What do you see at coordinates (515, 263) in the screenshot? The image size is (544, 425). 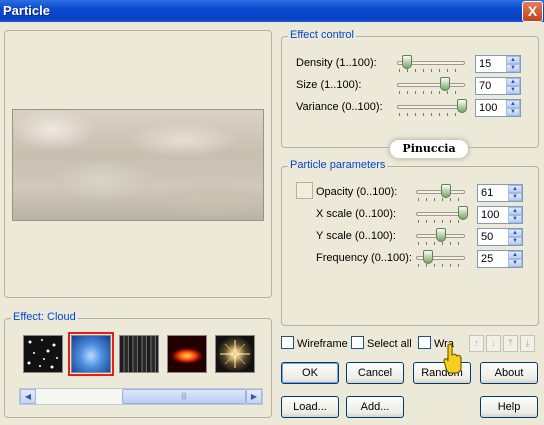 I see `frequency-down-arrow-icon: ▼` at bounding box center [515, 263].